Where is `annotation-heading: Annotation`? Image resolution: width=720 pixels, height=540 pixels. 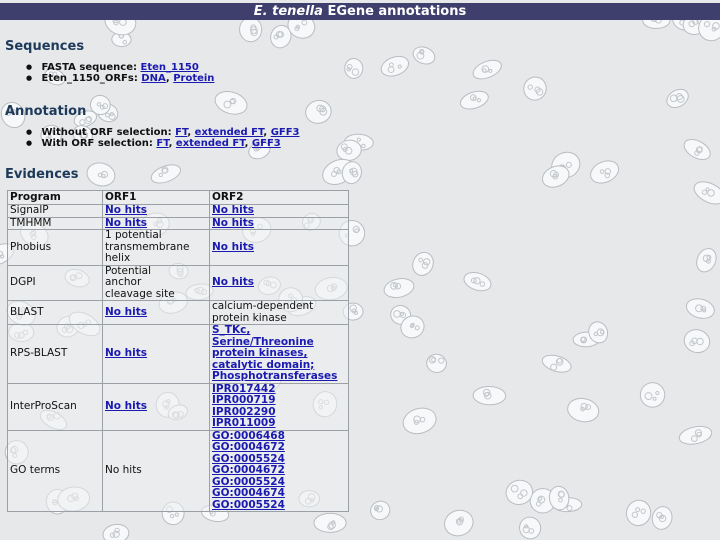 annotation-heading: Annotation is located at coordinates (46, 111).